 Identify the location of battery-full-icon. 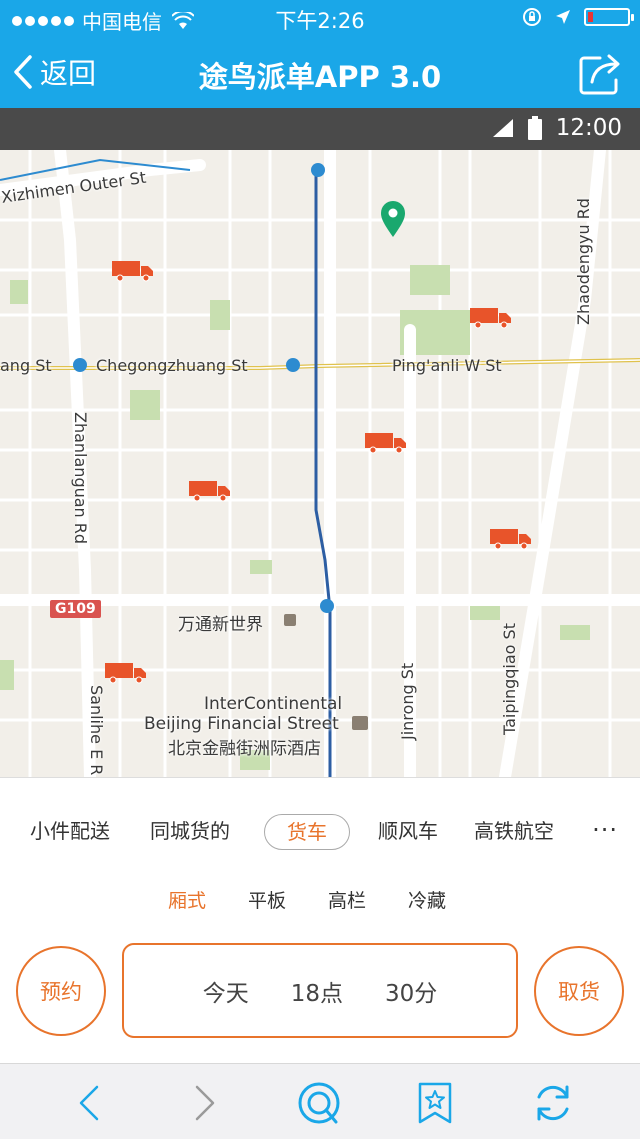
(534, 128).